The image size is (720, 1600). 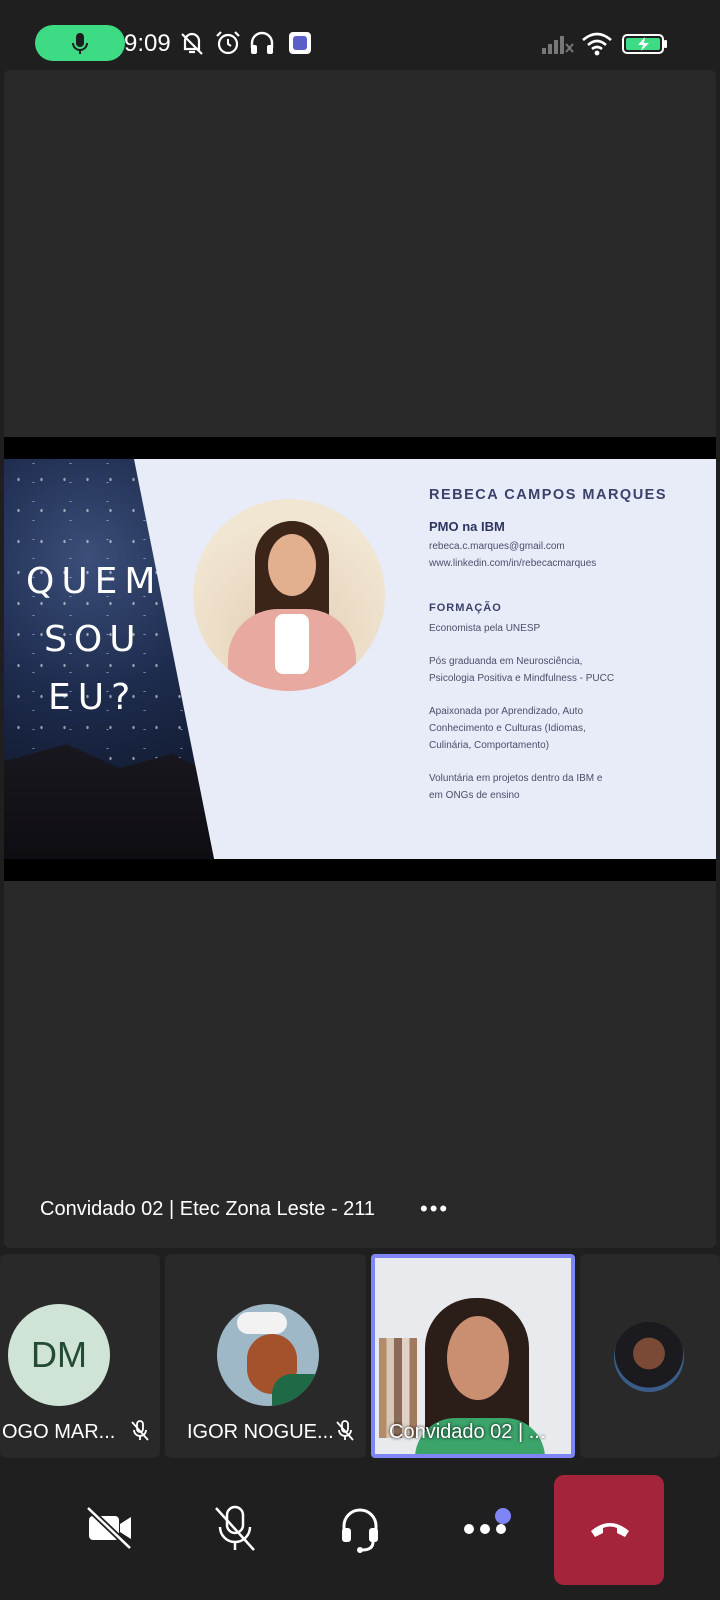 What do you see at coordinates (93, 697) in the screenshot?
I see `slide-heading-line-3: EU?` at bounding box center [93, 697].